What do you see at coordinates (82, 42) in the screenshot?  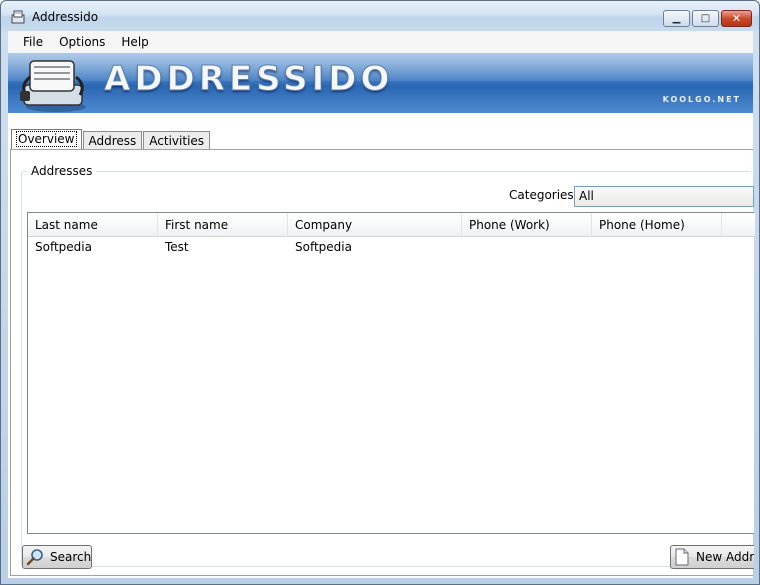 I see `menu-options: Options` at bounding box center [82, 42].